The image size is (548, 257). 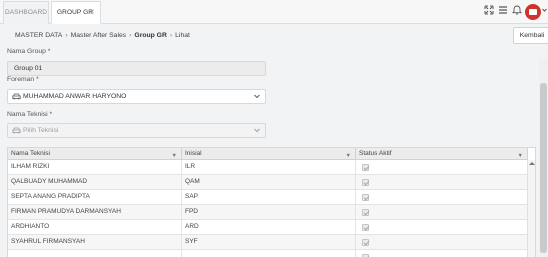 I want to click on tab-dashboard-label: DASHBOARD, so click(x=26, y=12).